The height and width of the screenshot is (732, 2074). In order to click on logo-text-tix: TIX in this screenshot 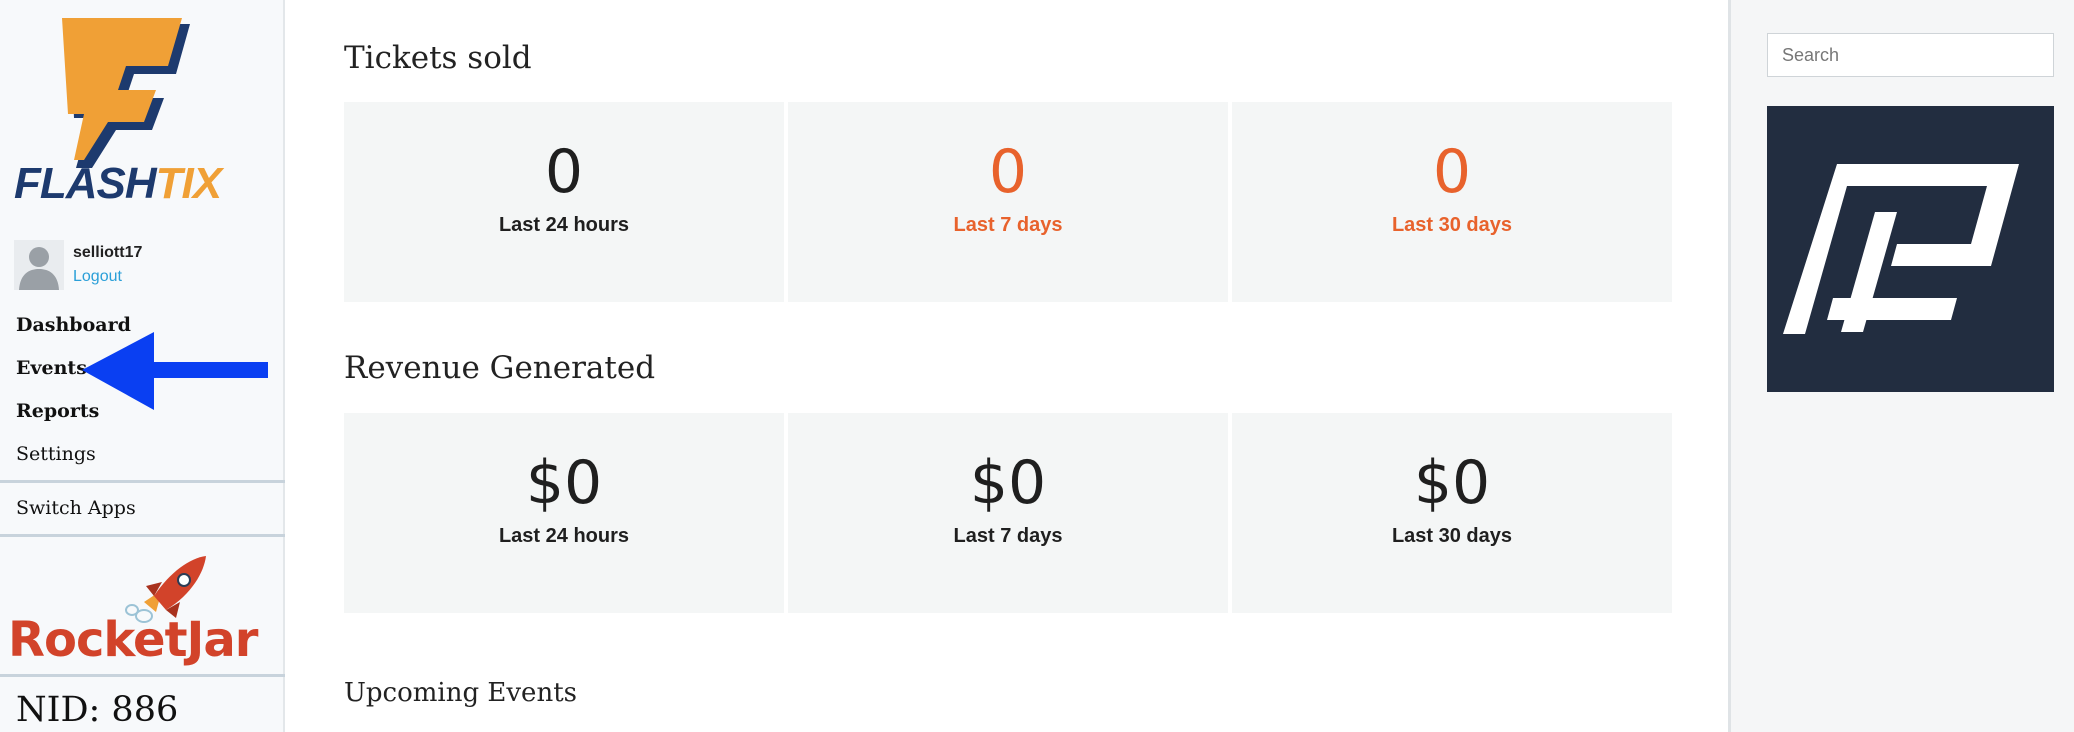, I will do `click(188, 183)`.